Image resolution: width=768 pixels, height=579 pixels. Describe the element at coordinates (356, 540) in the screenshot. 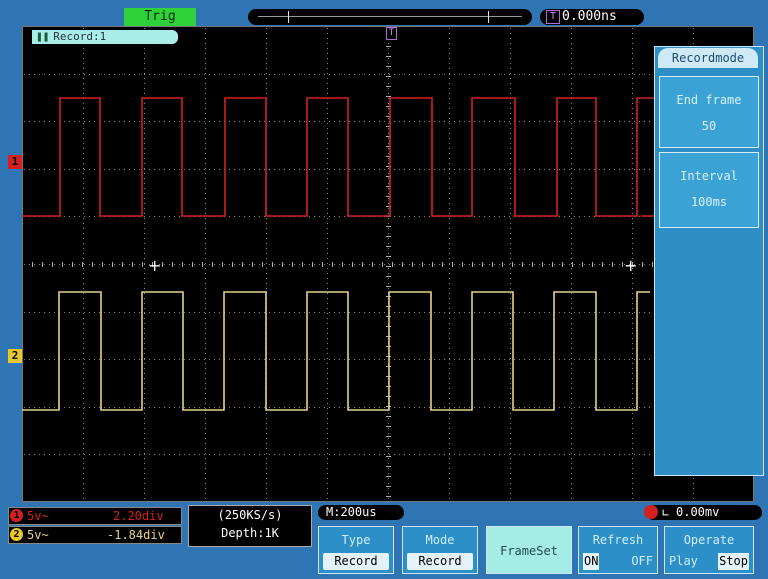

I see `type-label: Type` at that location.